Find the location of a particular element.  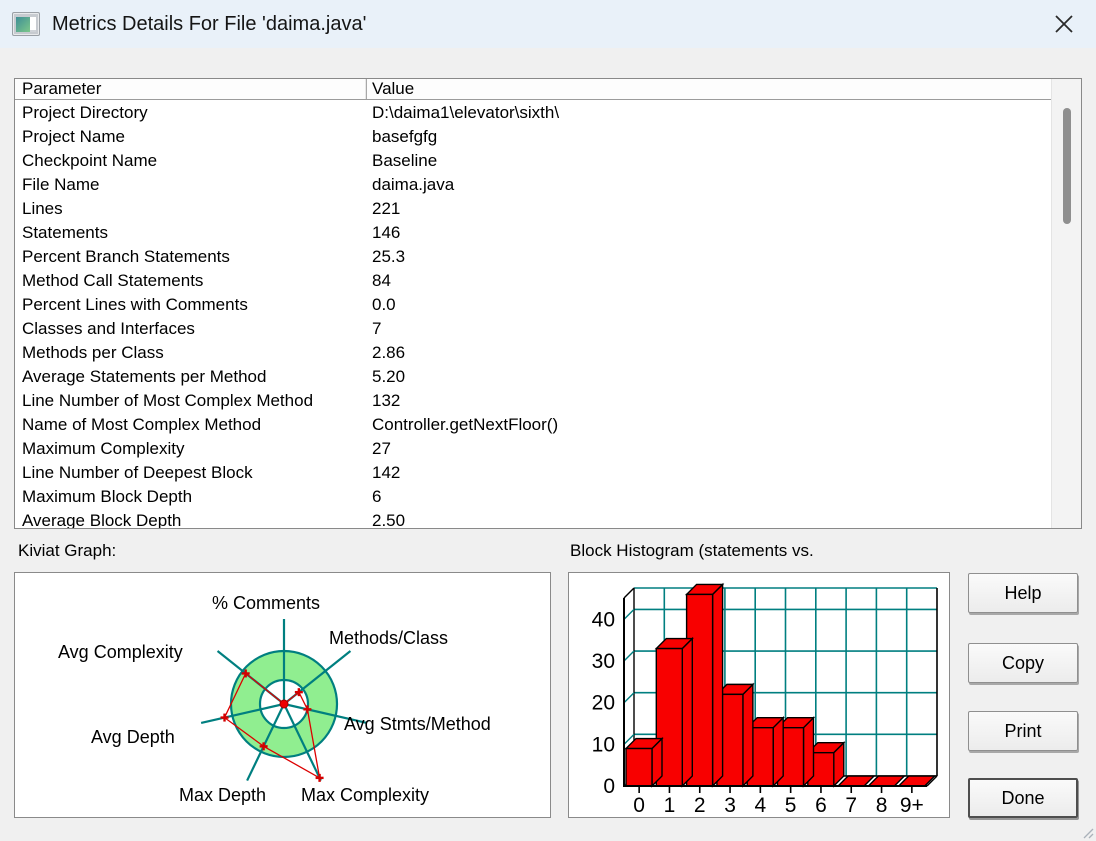

cell-parameter: Maximum Complexity is located at coordinates (103, 448).